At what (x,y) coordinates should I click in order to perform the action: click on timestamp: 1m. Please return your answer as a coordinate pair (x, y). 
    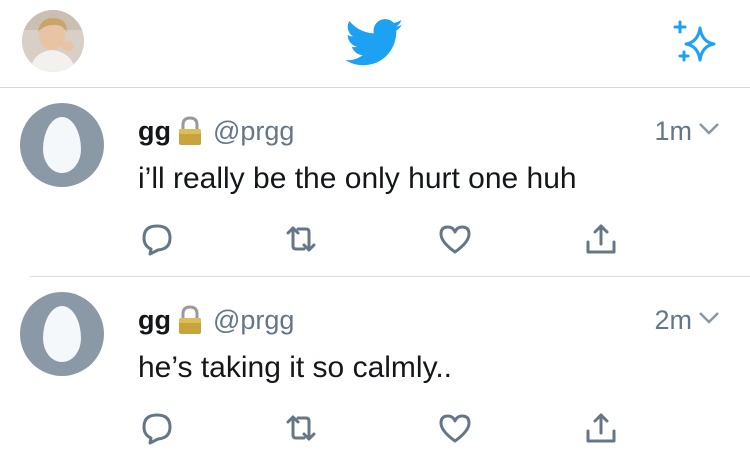
    Looking at the image, I should click on (673, 131).